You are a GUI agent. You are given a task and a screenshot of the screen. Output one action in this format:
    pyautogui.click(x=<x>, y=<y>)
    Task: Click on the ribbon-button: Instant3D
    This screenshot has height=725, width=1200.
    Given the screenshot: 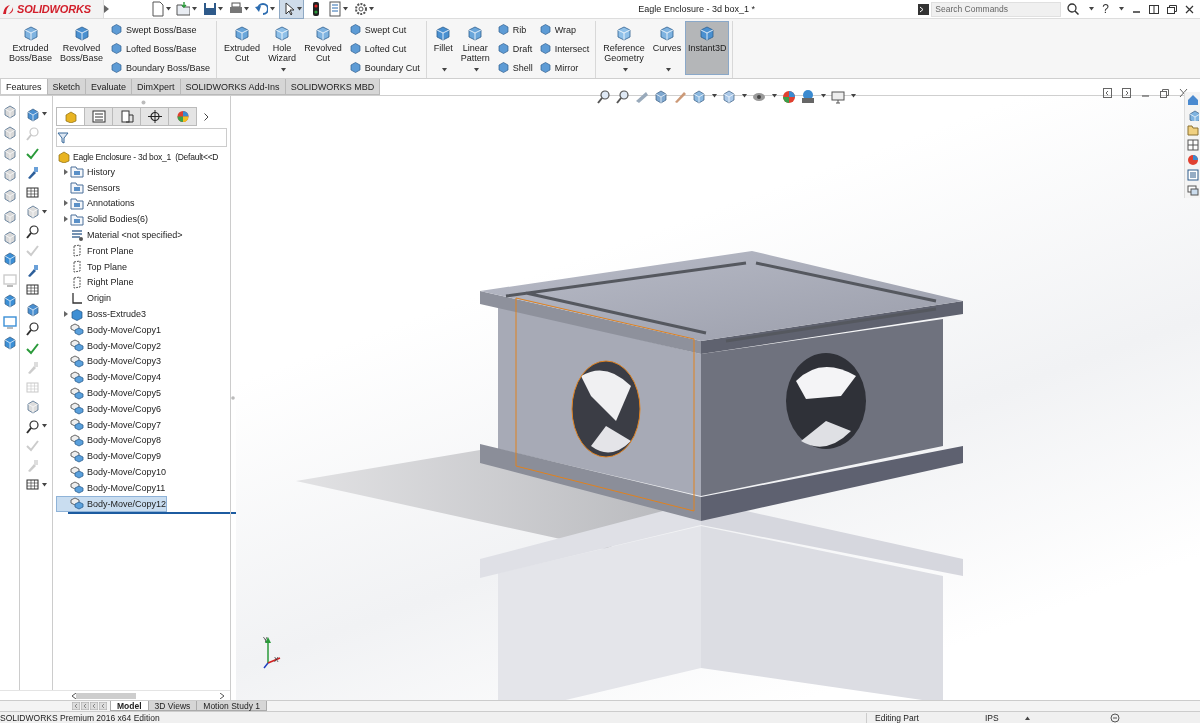 What is the action you would take?
    pyautogui.click(x=707, y=48)
    